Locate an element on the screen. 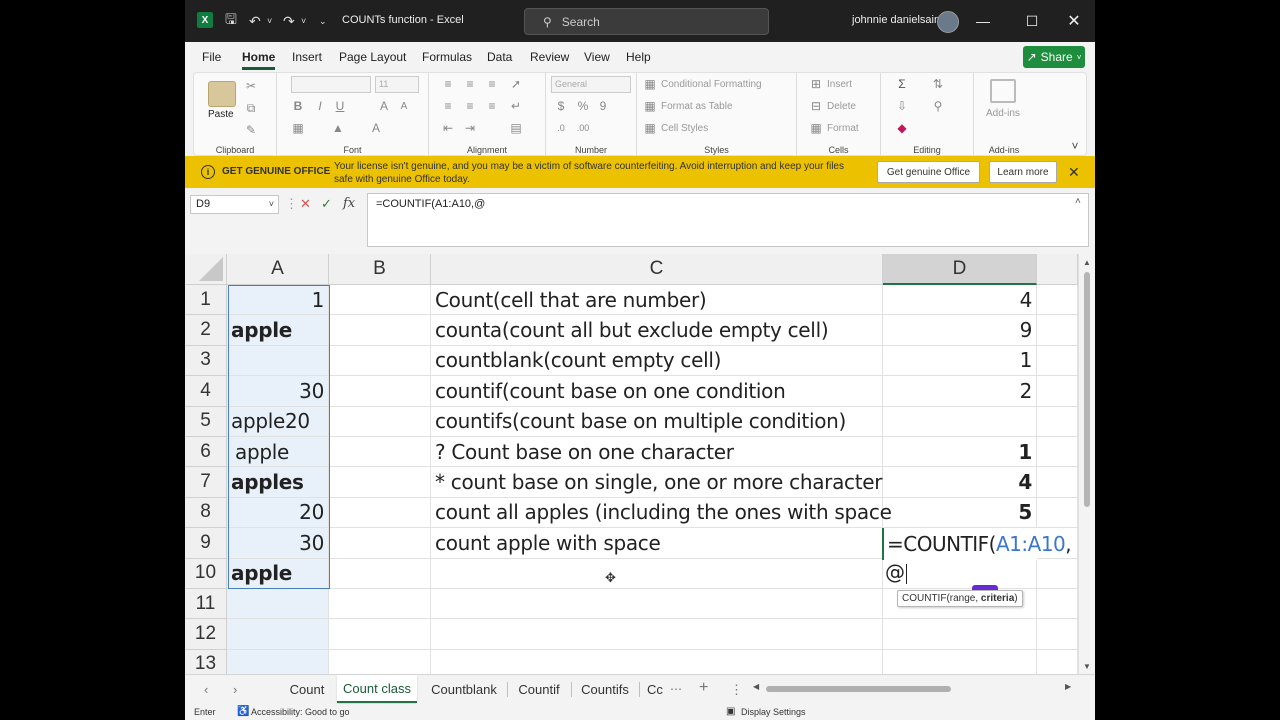  vertical-scroll-thumb is located at coordinates (1087, 389).